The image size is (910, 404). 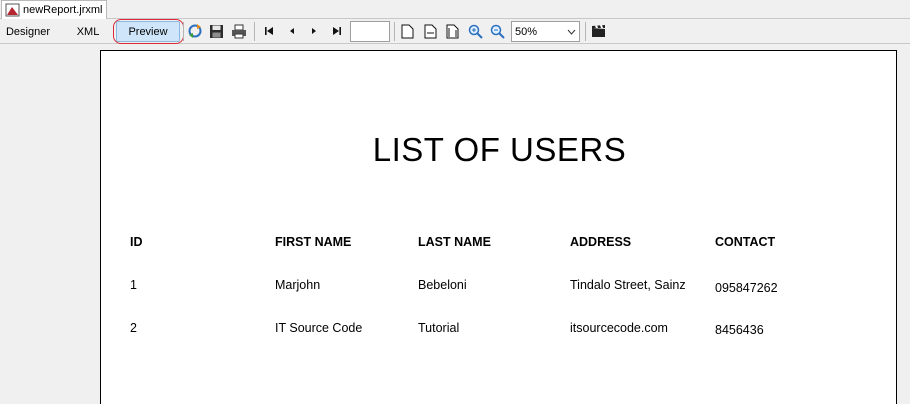 I want to click on last-page-icon, so click(x=337, y=31).